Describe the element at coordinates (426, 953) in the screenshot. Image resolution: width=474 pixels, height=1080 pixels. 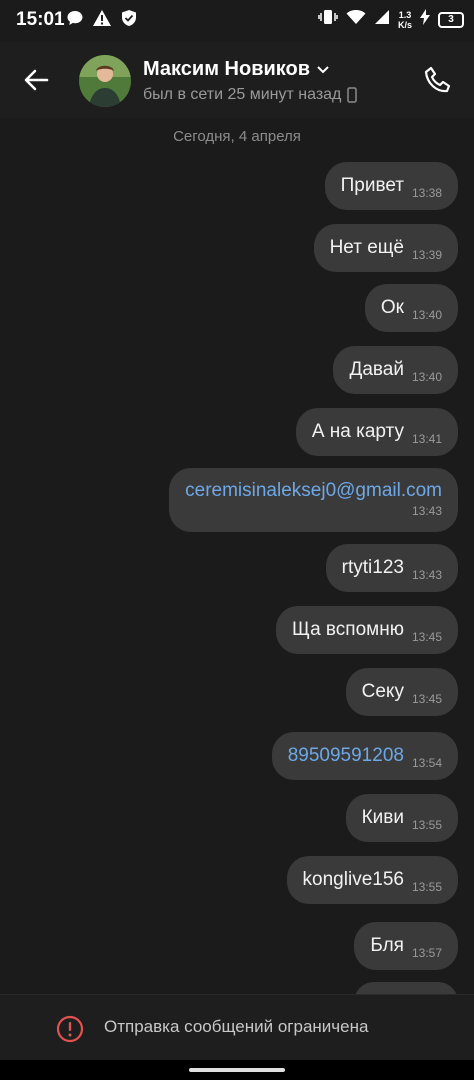
I see `message-time: 13:57` at that location.